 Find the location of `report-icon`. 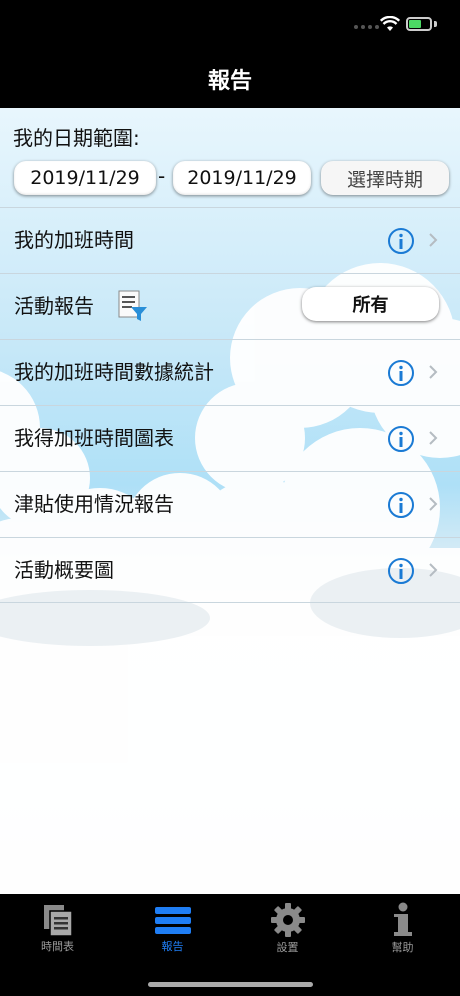

report-icon is located at coordinates (173, 919).